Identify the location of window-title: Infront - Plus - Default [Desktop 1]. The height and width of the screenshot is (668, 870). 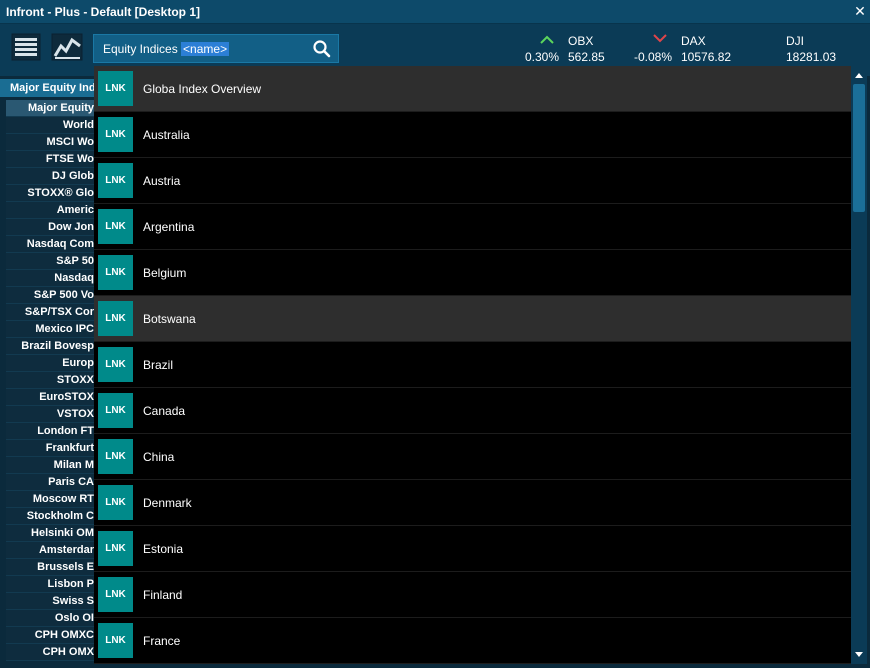
(103, 12).